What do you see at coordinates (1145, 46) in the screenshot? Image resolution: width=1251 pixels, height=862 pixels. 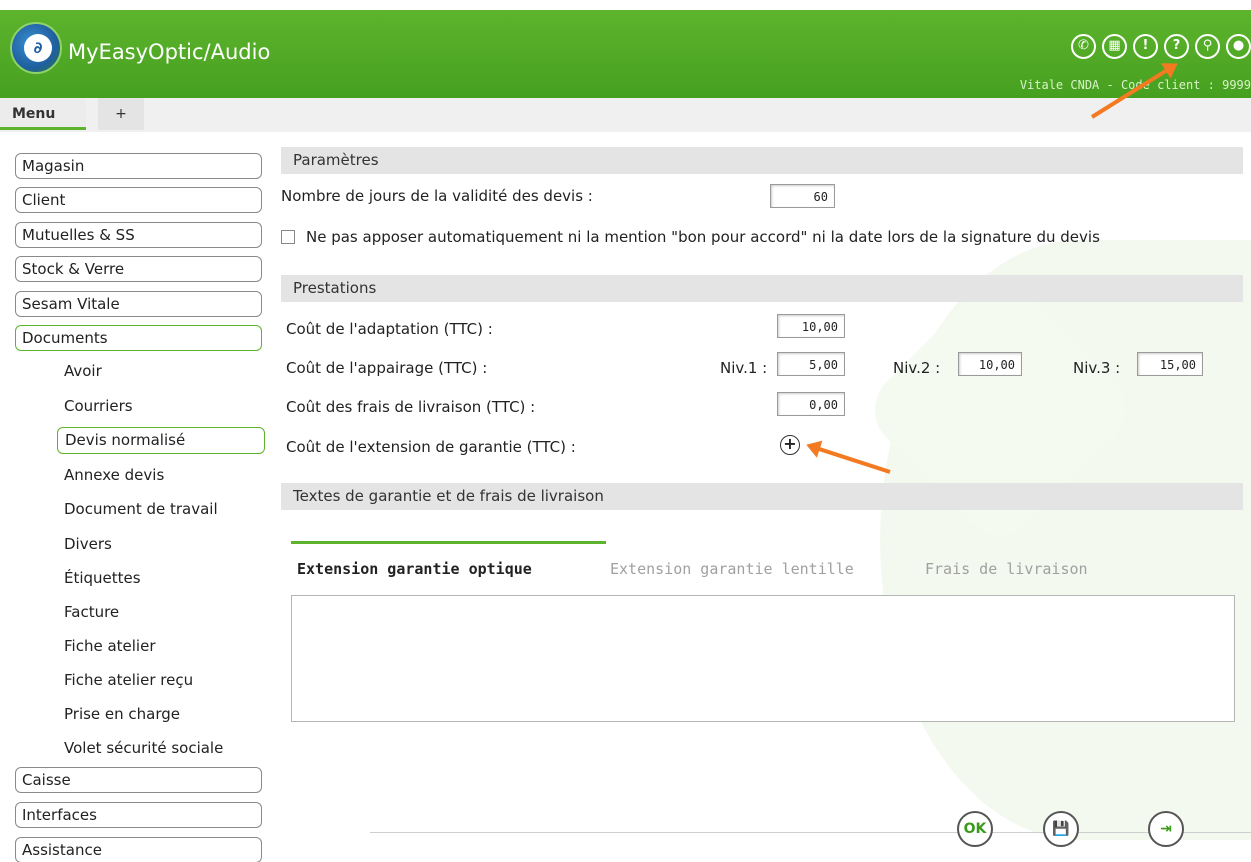 I see `alert-icon: !` at bounding box center [1145, 46].